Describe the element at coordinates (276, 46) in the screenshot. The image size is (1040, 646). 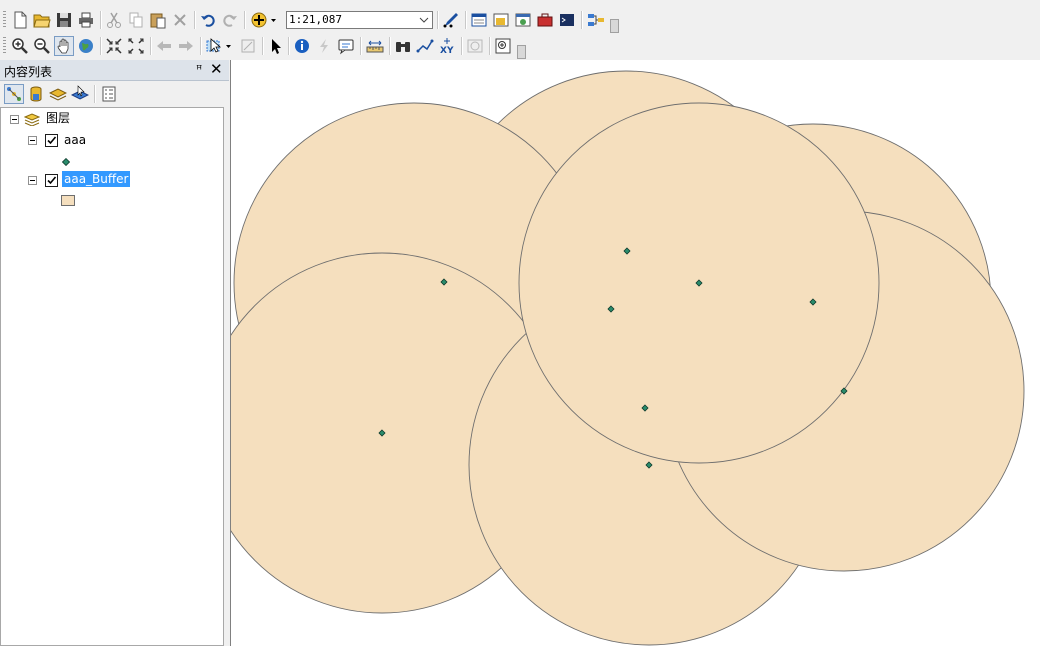
I see `select-elements-icon` at that location.